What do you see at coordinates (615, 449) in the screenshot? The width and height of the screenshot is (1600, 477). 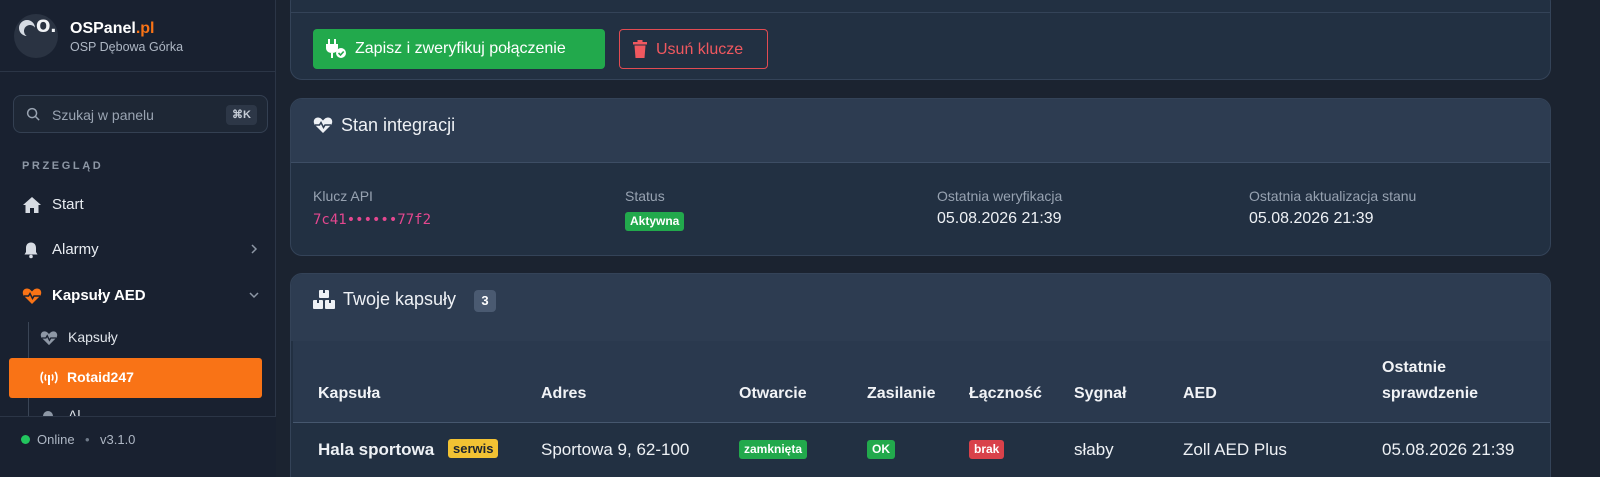 I see `capsule-address: Sportowa 9, 62-100` at bounding box center [615, 449].